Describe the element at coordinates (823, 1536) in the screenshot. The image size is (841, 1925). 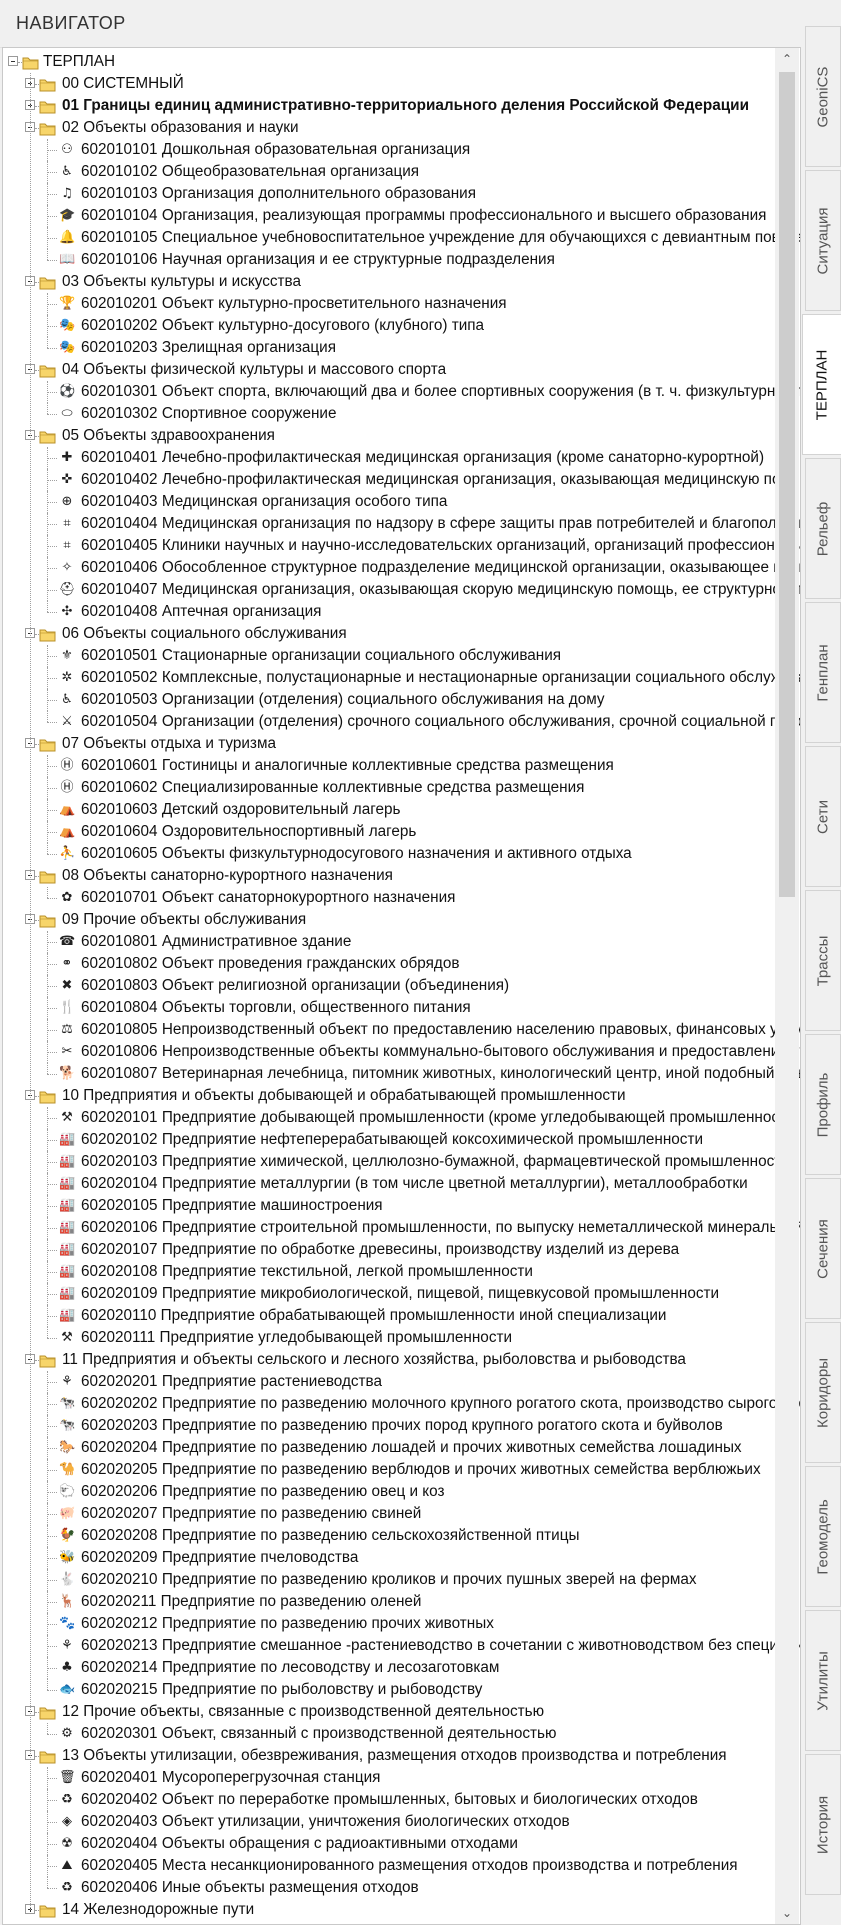
I see `side-tab: Геомодель` at that location.